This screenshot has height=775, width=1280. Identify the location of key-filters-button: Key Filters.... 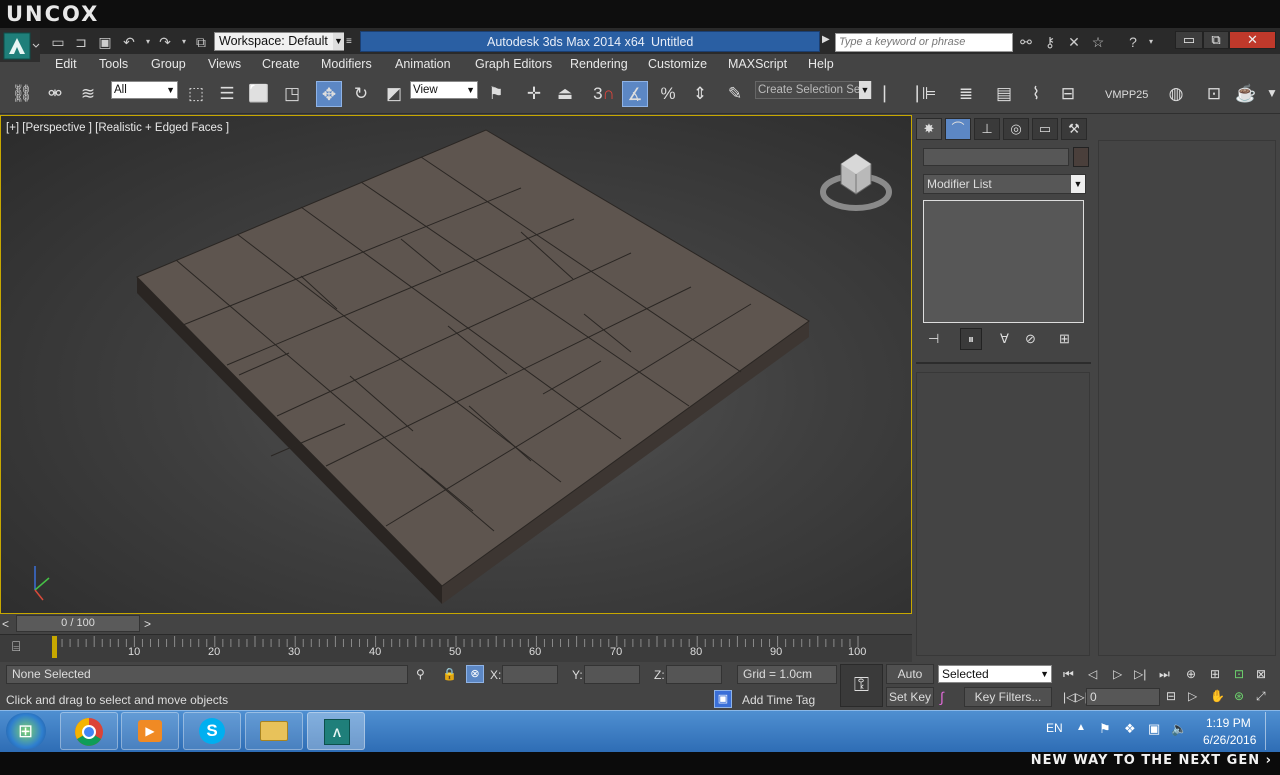
(1008, 697).